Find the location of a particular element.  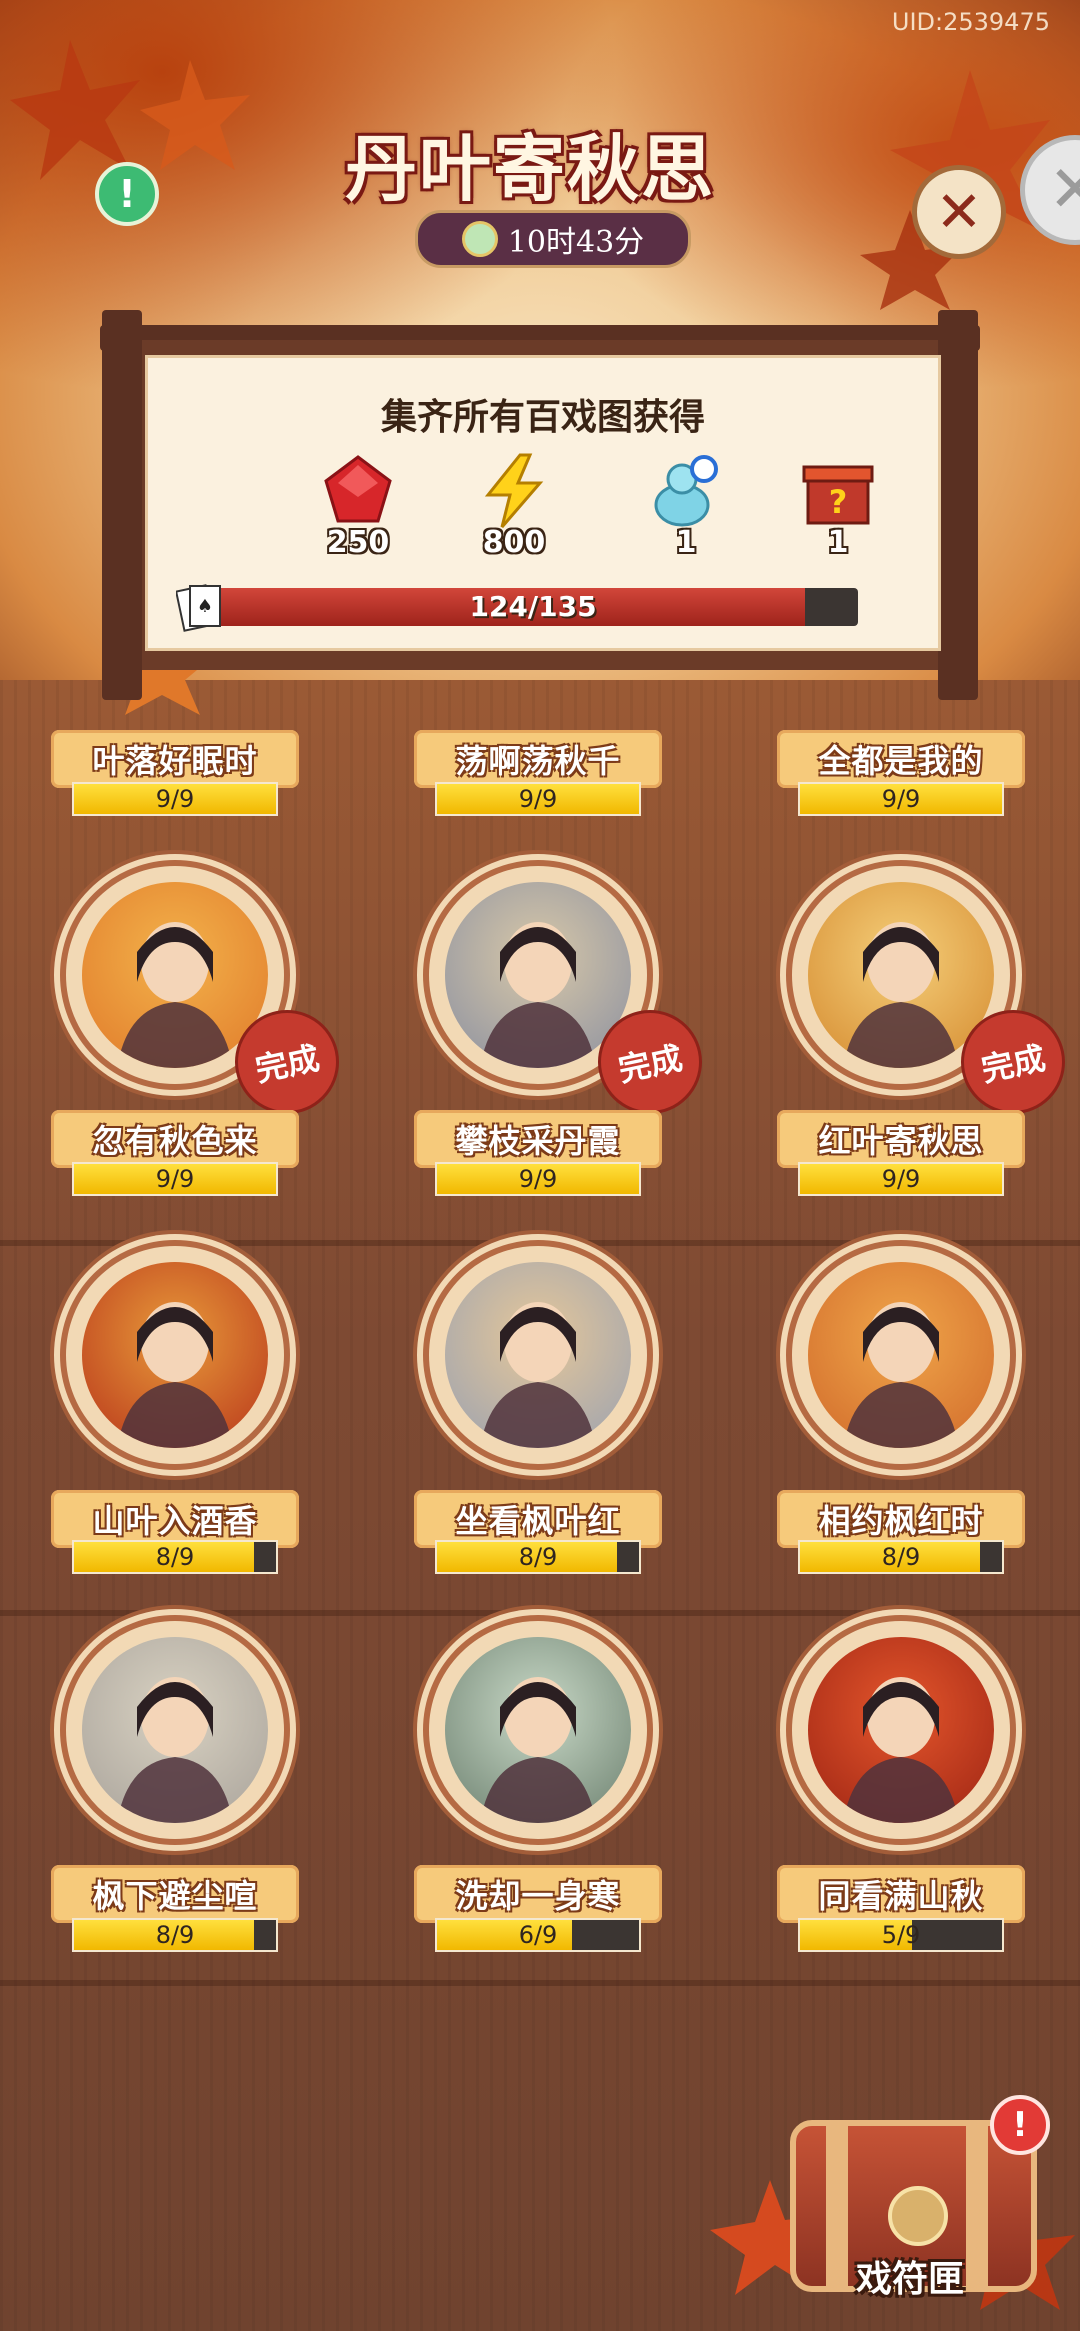

uid-label: UID:2539475 is located at coordinates (970, 22).